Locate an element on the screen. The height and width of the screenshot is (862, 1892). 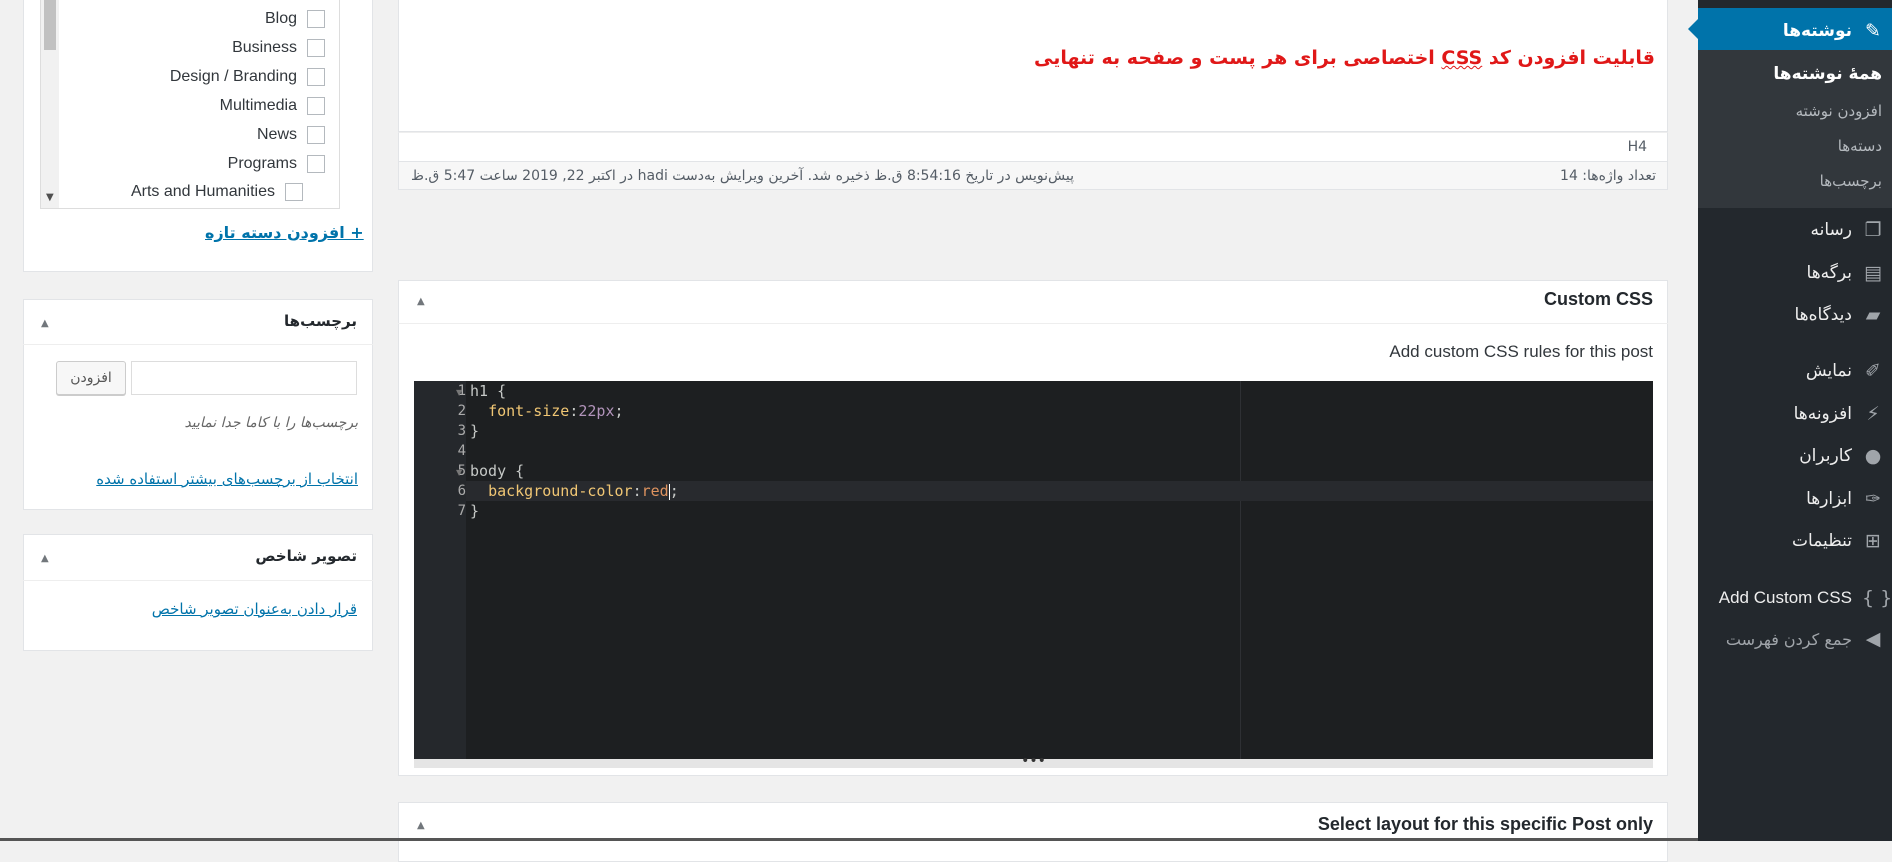
submenu-tags: برچسب‌ها is located at coordinates (1851, 181).